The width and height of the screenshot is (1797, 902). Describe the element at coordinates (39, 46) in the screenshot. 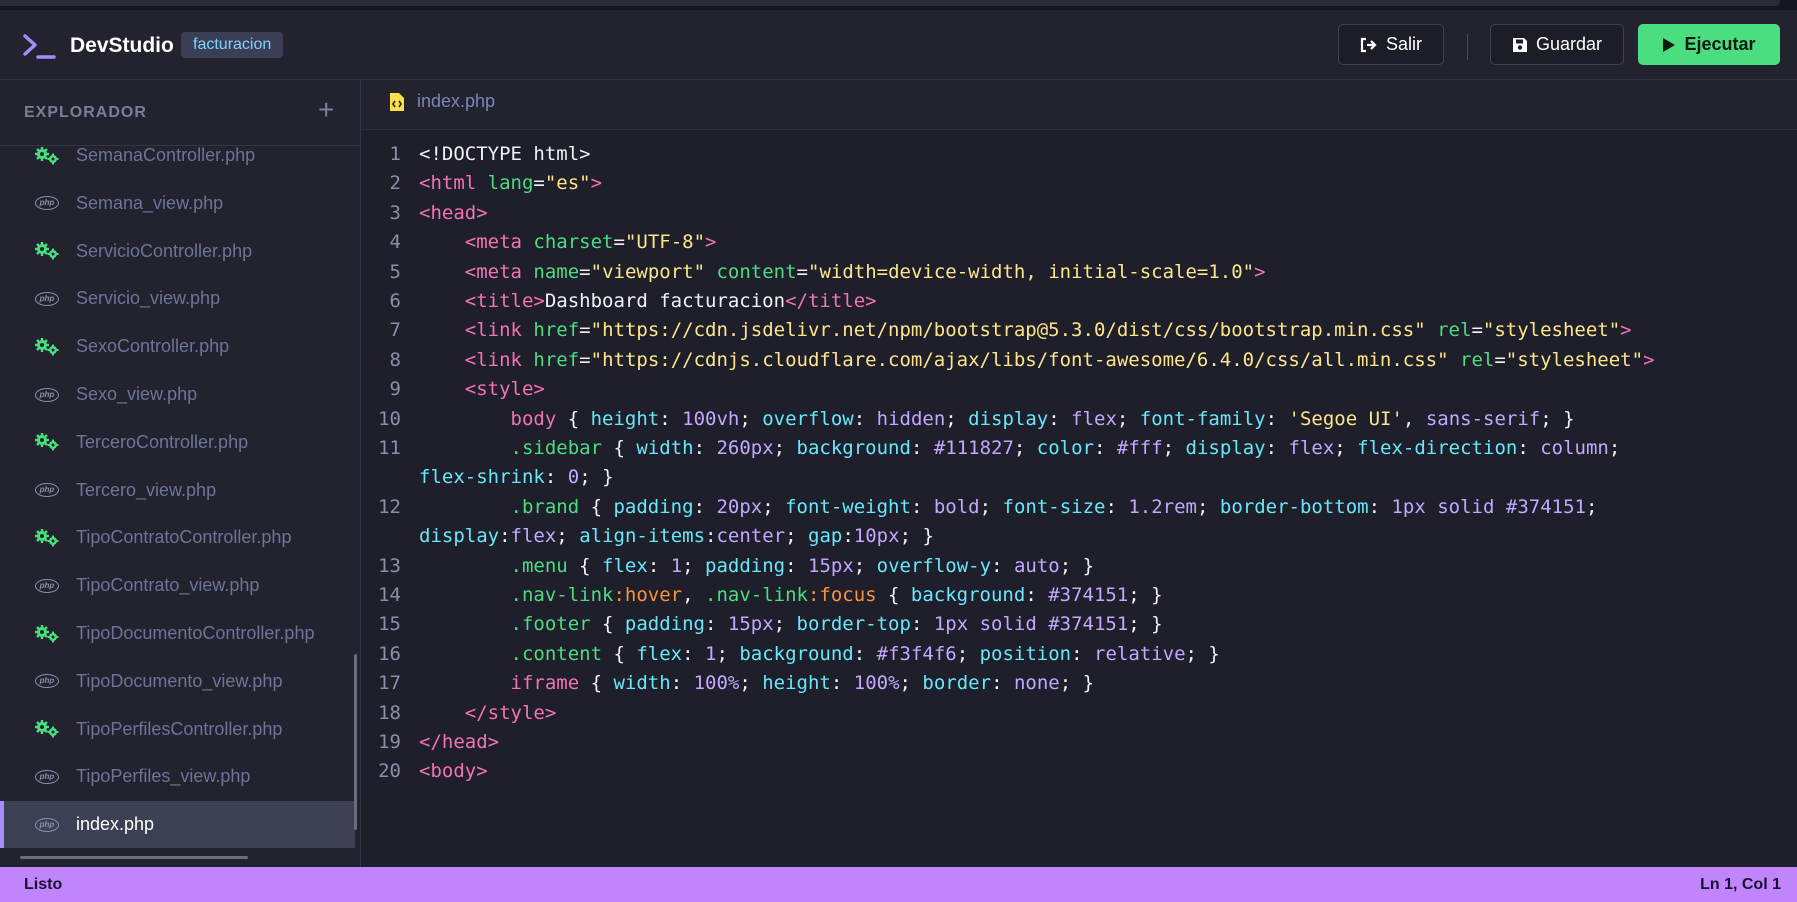

I see `terminal-logo-icon` at that location.